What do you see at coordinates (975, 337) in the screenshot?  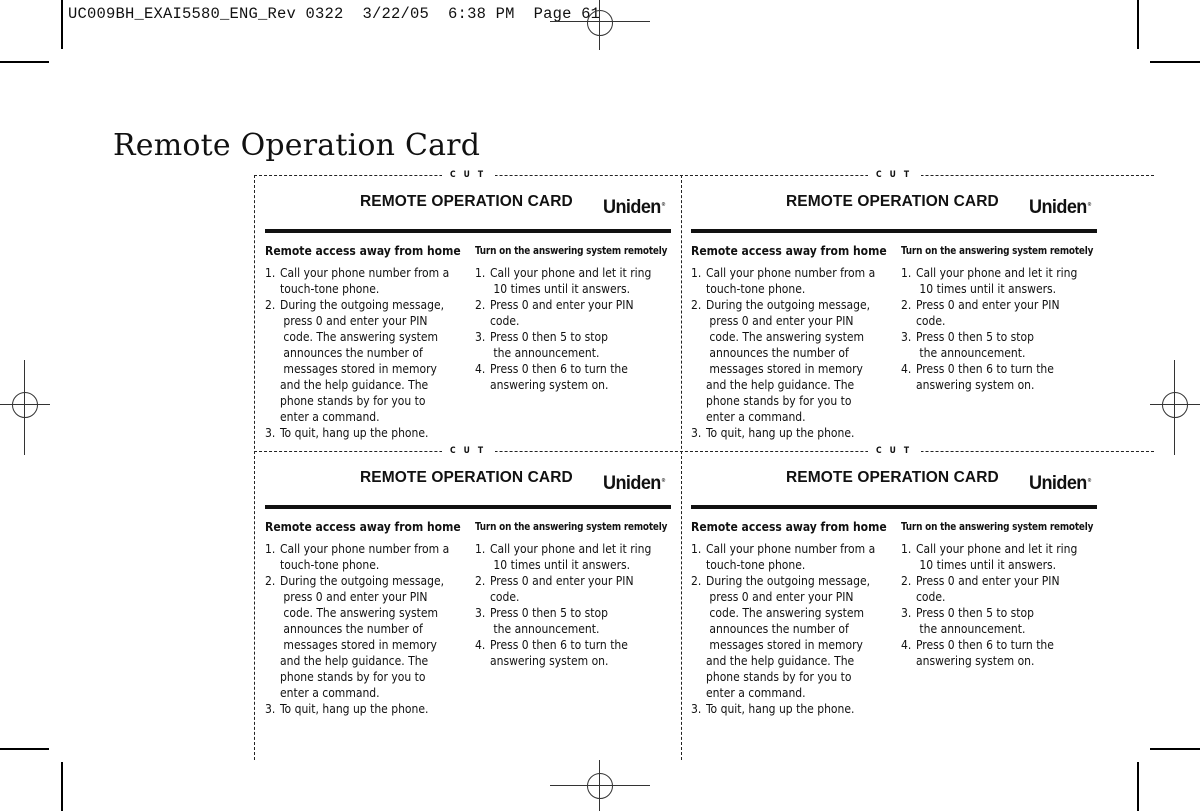 I see `step-line: Press 0 then 5 to stop` at bounding box center [975, 337].